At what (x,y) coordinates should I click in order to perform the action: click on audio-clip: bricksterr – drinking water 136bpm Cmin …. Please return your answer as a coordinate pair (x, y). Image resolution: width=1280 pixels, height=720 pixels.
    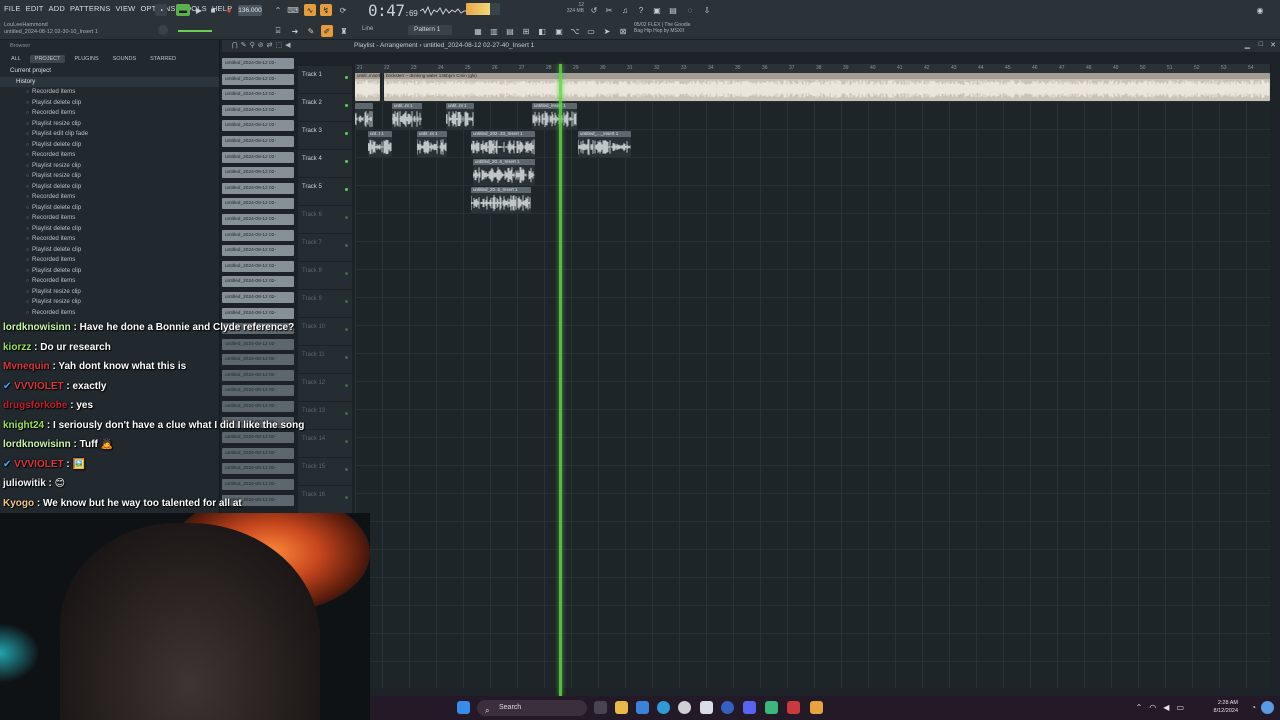
    Looking at the image, I should click on (827, 87).